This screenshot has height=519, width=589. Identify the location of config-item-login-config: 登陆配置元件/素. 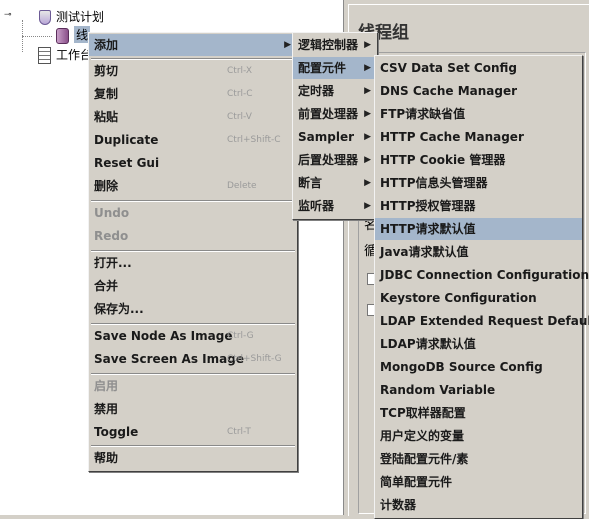
(478, 459).